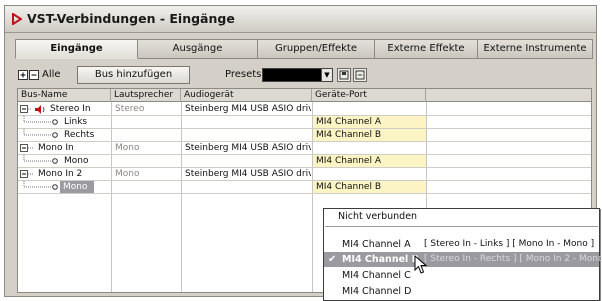 This screenshot has width=602, height=301. I want to click on column-header-speaker: Lautsprecher, so click(146, 95).